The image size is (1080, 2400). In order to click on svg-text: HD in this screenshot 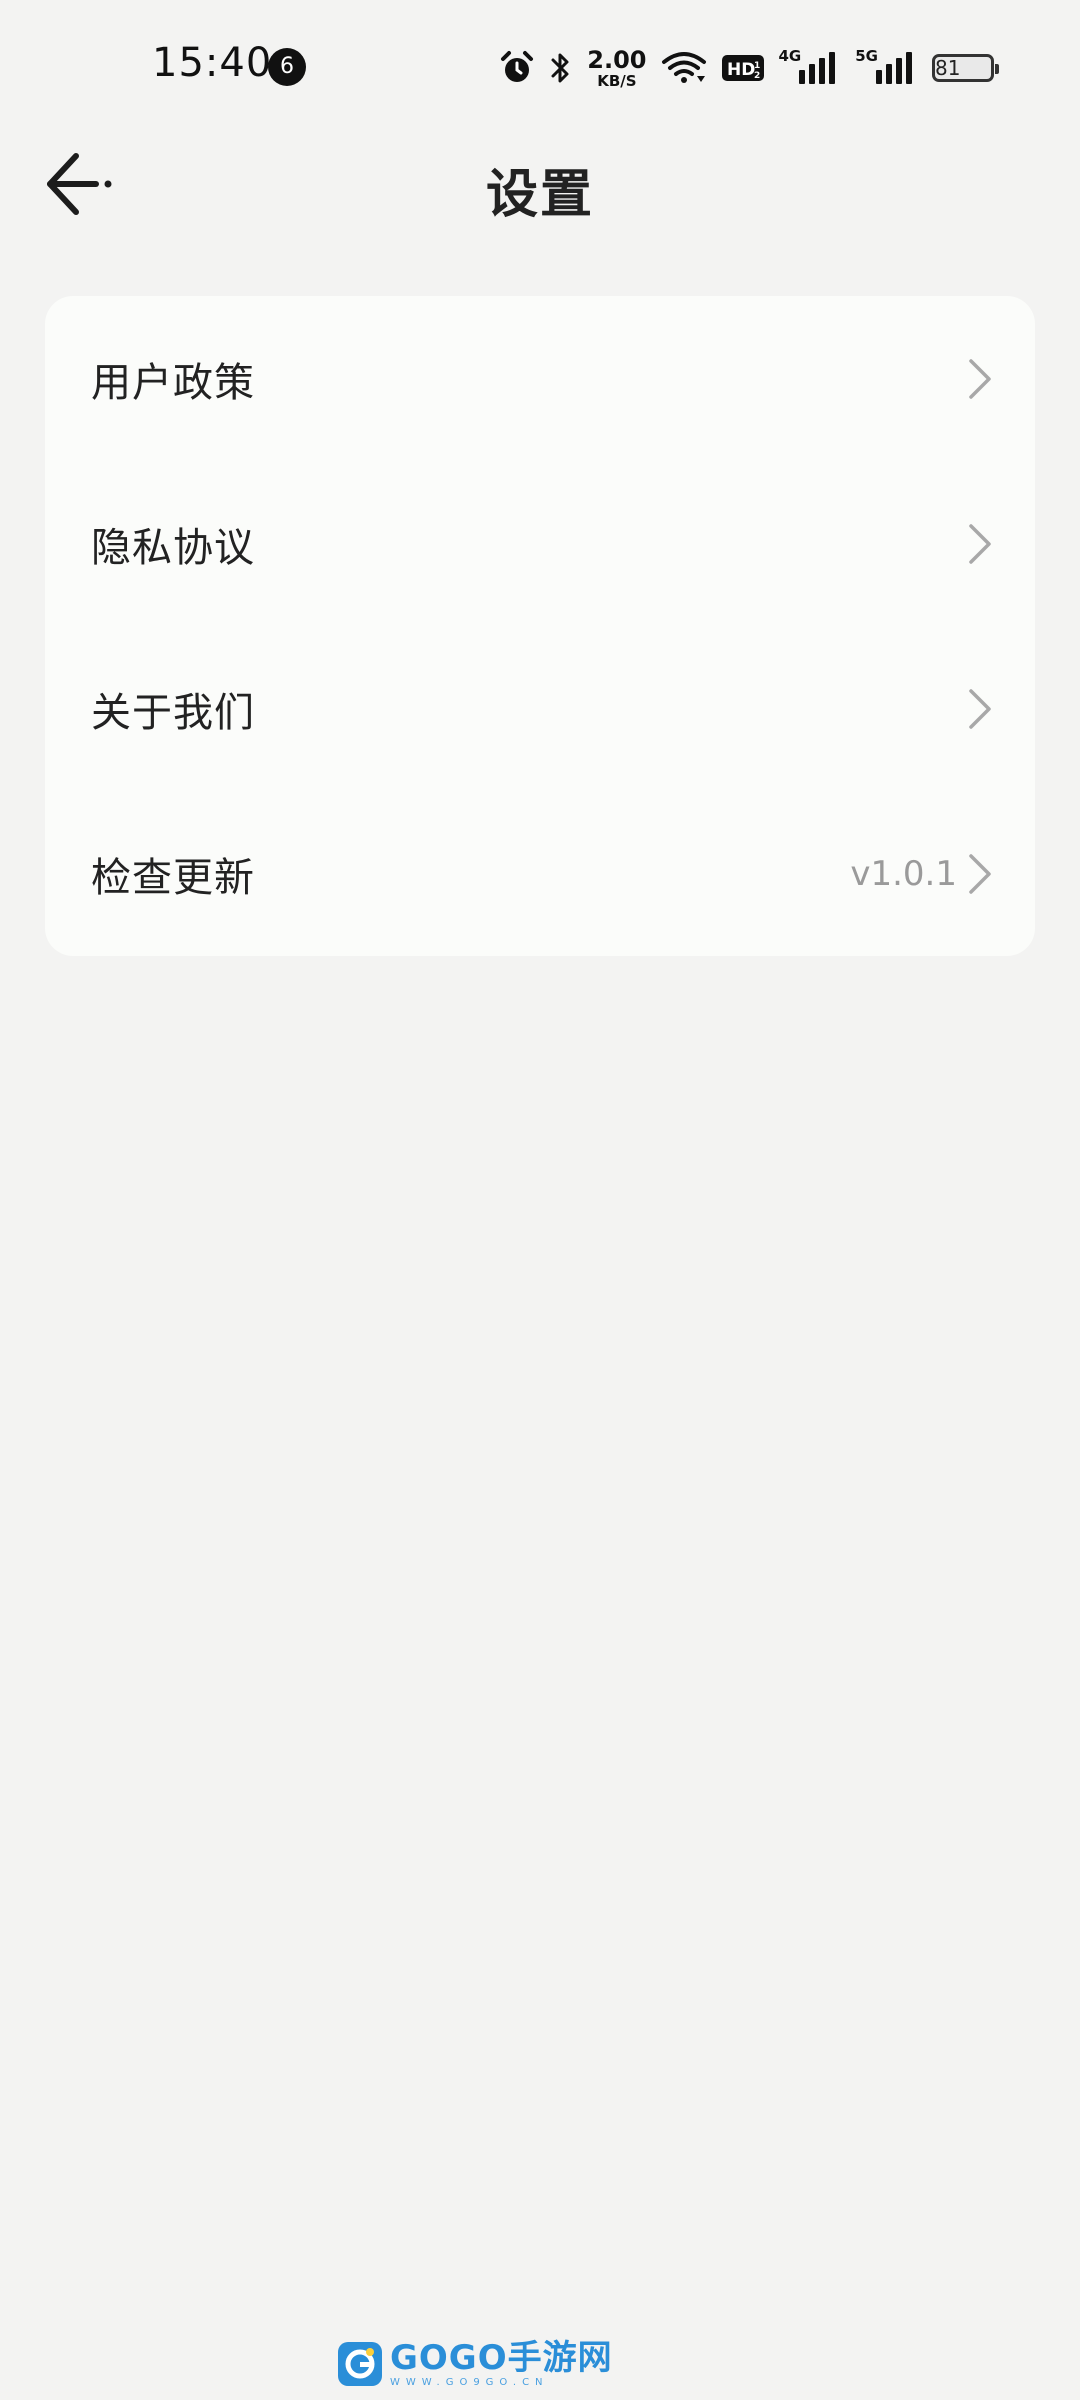, I will do `click(741, 70)`.